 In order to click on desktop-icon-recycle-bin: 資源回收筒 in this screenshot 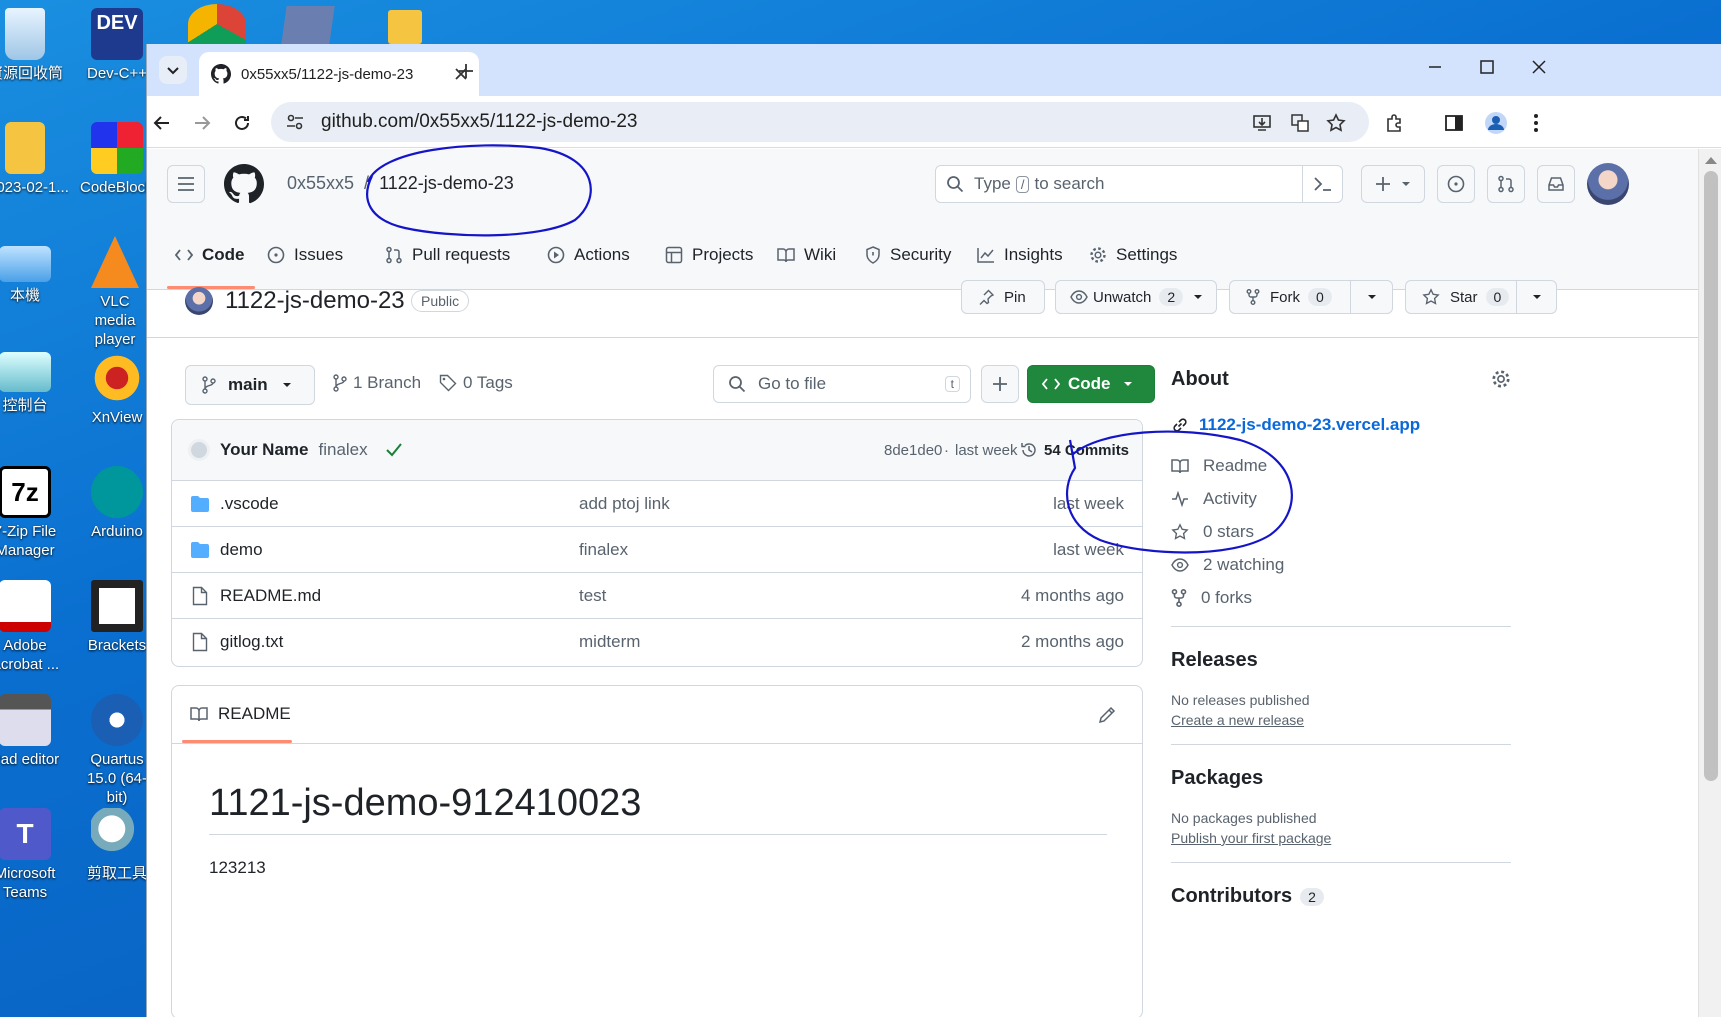, I will do `click(31, 45)`.